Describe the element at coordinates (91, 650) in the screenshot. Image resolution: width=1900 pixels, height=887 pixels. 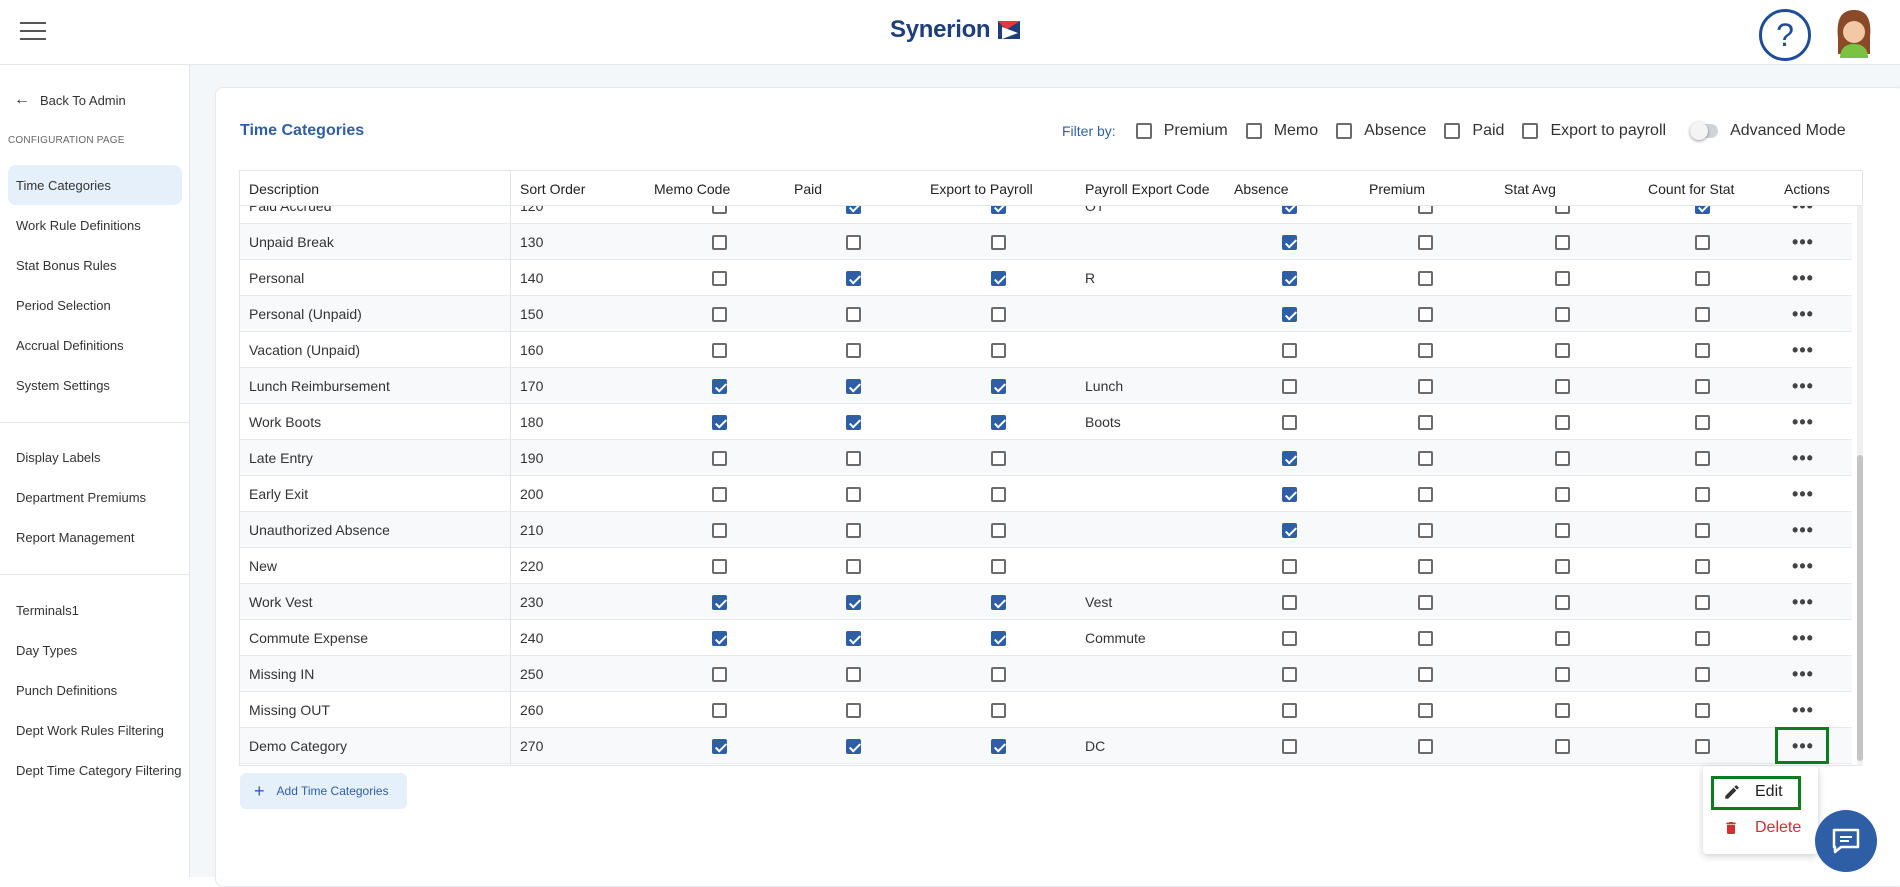
I see `sidebar-item-day-types: Day Types` at that location.